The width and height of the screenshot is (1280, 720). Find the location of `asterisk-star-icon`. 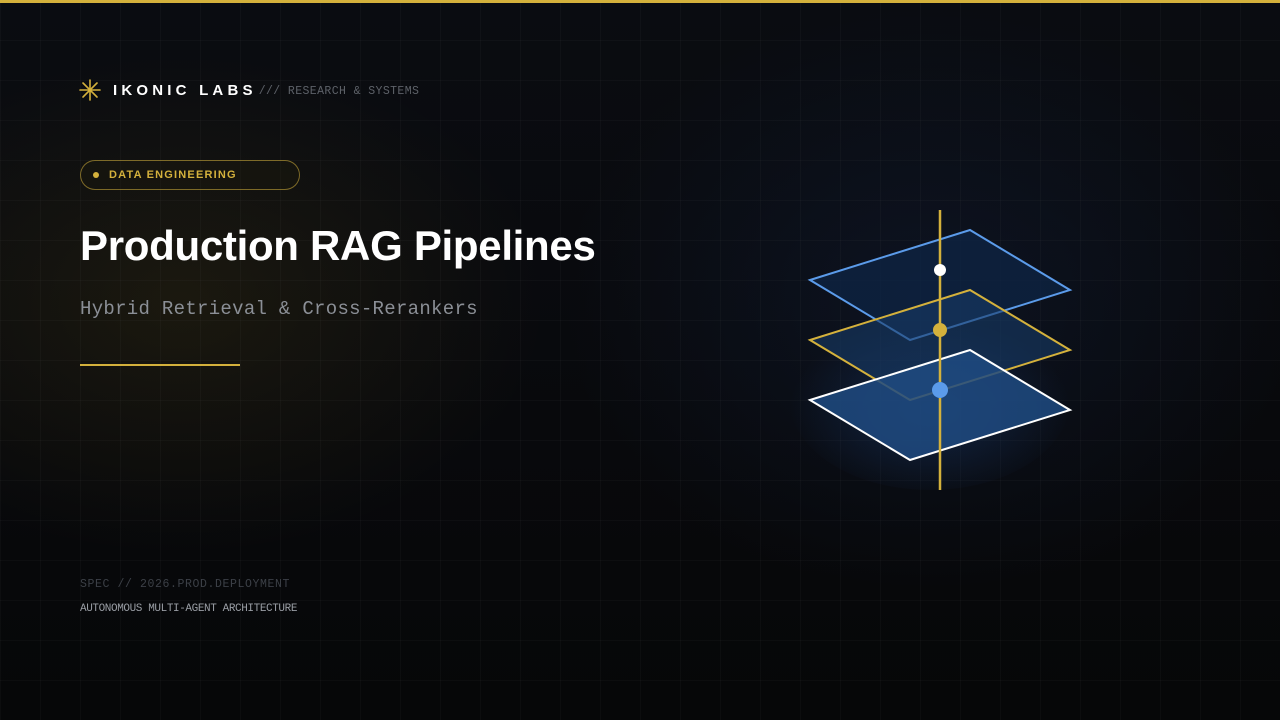

asterisk-star-icon is located at coordinates (90, 90).